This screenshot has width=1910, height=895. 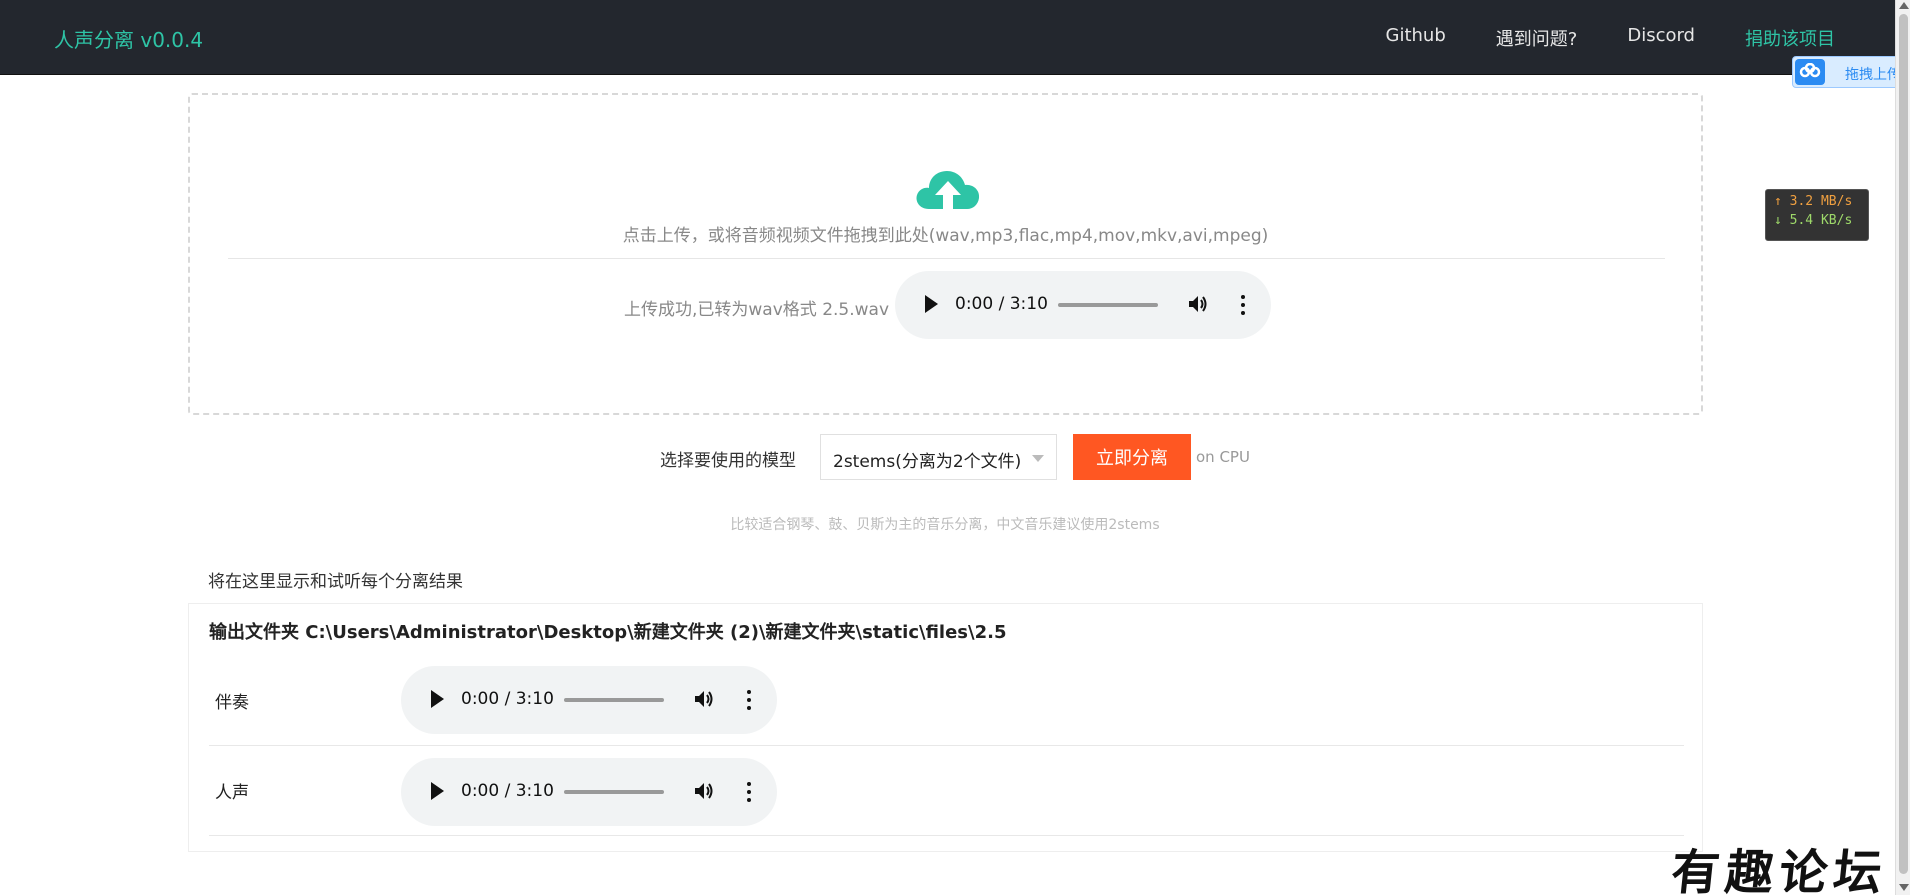 What do you see at coordinates (946, 701) in the screenshot?
I see `result-row-accompaniment: 伴奏 0:00 / 3:10` at bounding box center [946, 701].